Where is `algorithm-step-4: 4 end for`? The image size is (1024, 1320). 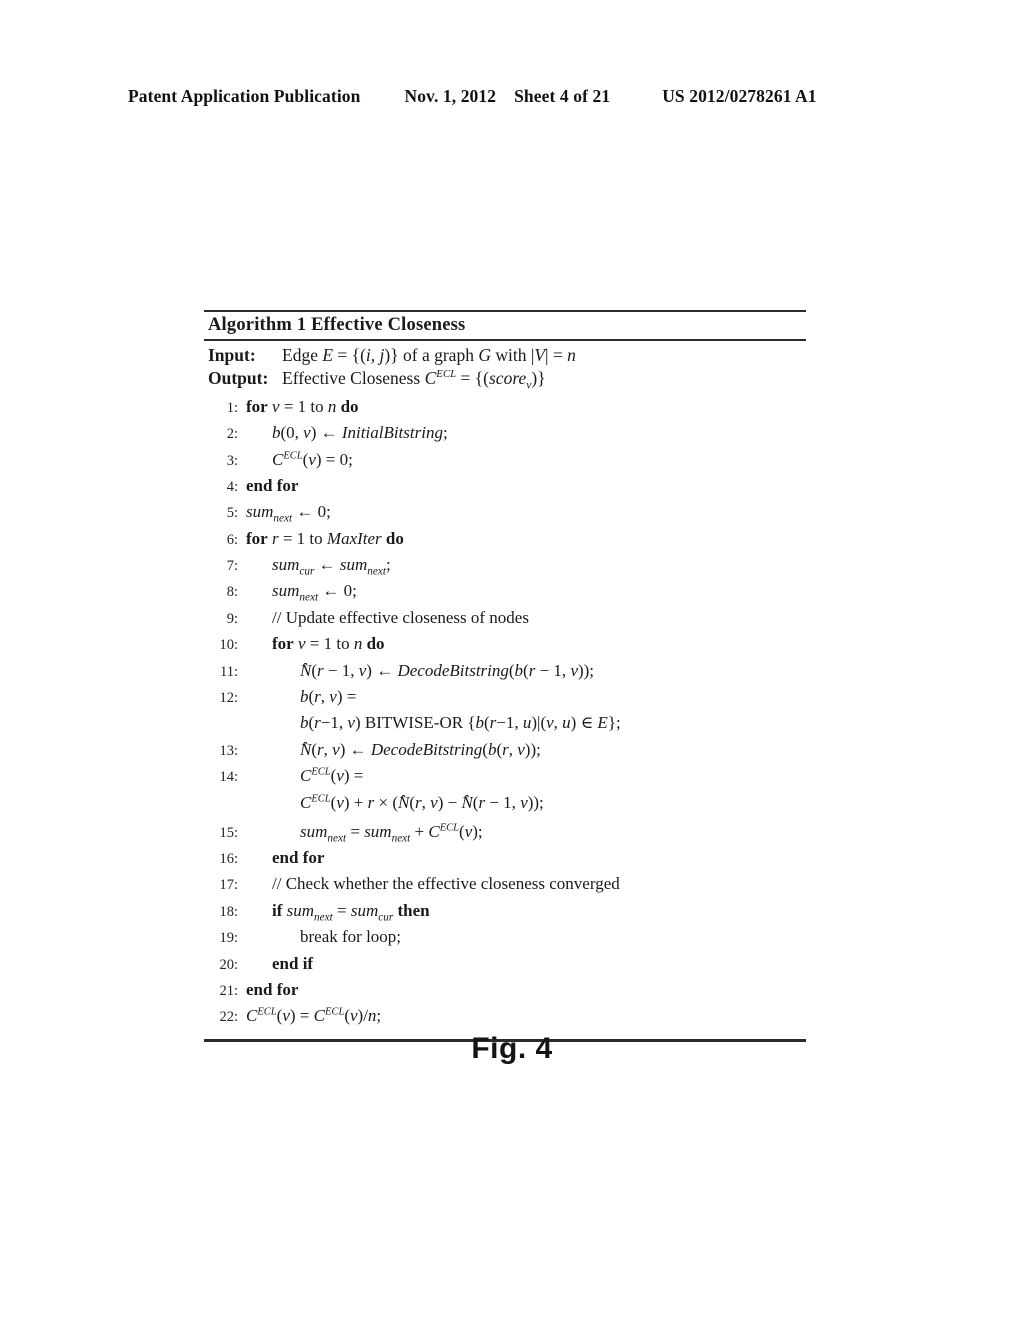
algorithm-step-4: 4 end for is located at coordinates (505, 490).